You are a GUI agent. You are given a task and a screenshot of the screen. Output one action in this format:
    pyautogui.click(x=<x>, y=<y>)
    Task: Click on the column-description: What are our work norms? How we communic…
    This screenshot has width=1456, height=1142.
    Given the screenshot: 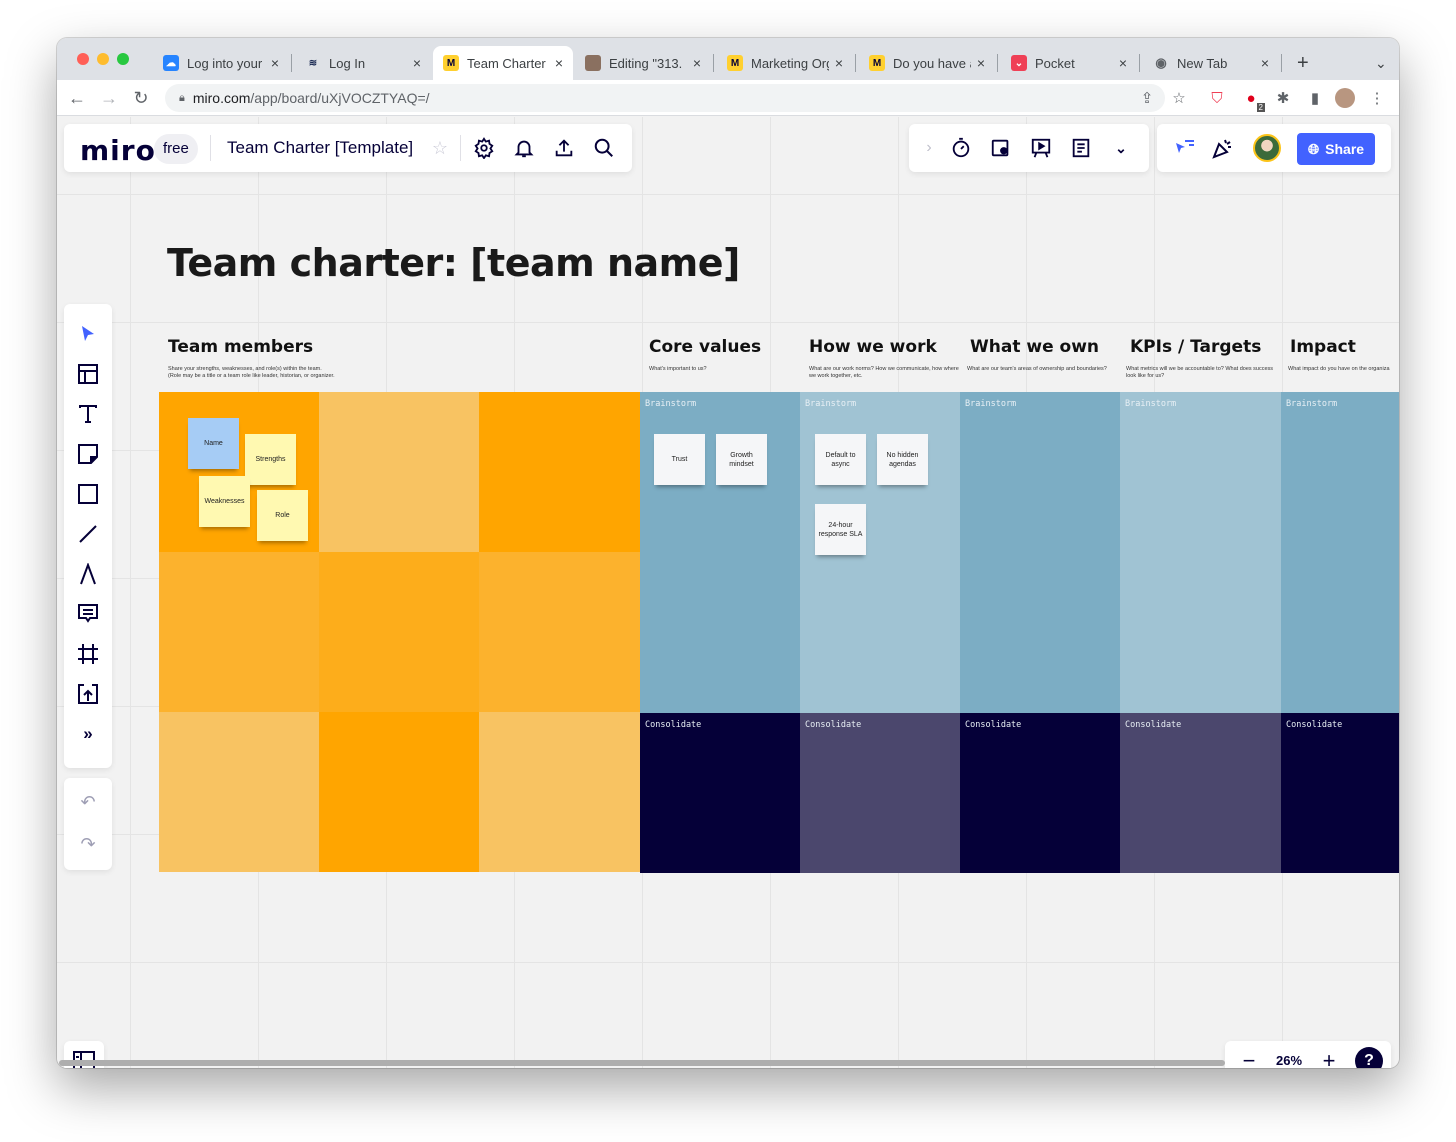 What is the action you would take?
    pyautogui.click(x=884, y=373)
    